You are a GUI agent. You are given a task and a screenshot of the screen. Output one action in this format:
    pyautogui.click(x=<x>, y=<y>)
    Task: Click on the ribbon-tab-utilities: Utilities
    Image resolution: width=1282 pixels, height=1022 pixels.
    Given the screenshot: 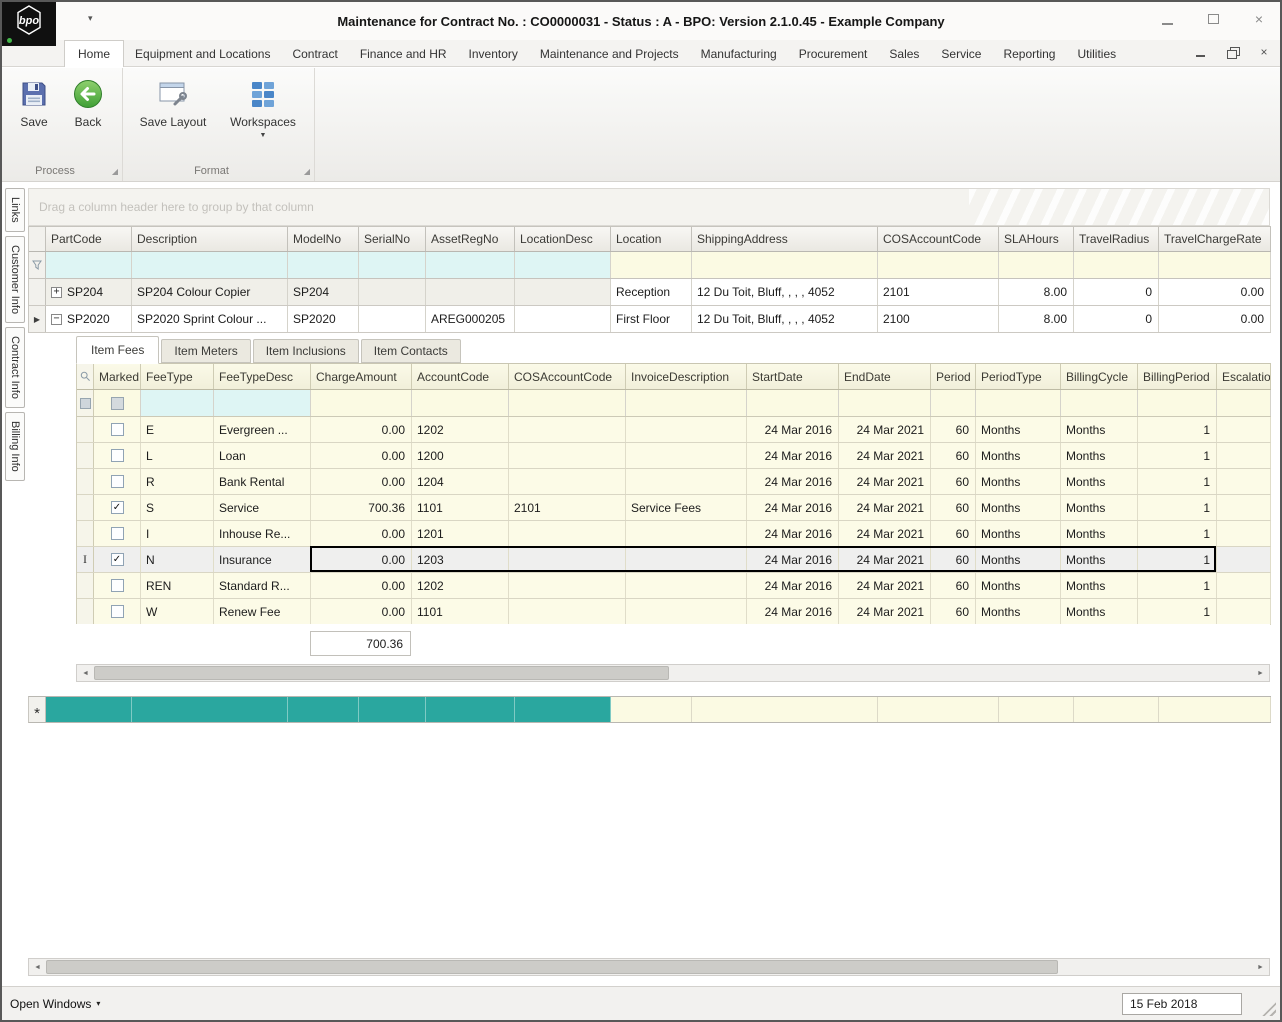 What is the action you would take?
    pyautogui.click(x=1096, y=54)
    